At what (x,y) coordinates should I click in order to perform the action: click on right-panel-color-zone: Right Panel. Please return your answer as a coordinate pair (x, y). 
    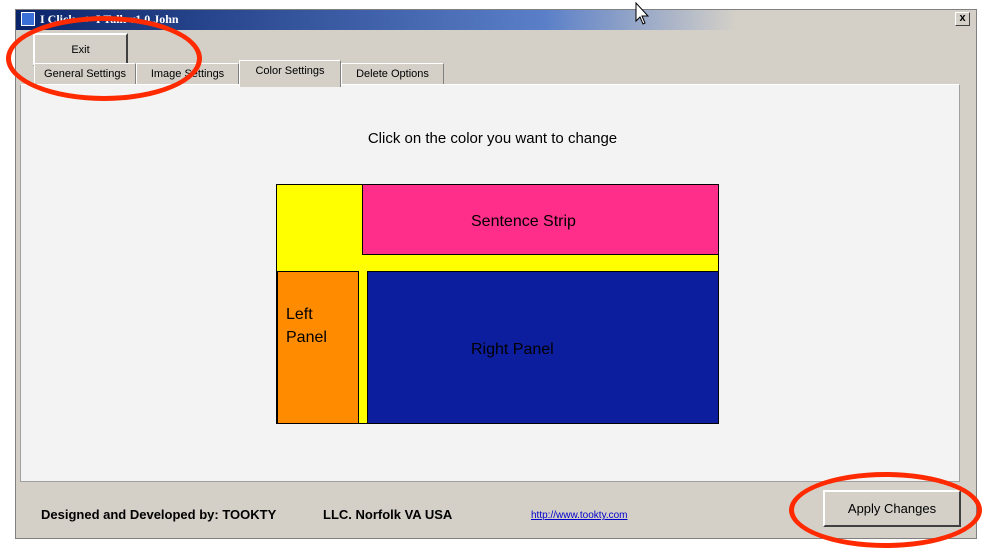
    Looking at the image, I should click on (543, 347).